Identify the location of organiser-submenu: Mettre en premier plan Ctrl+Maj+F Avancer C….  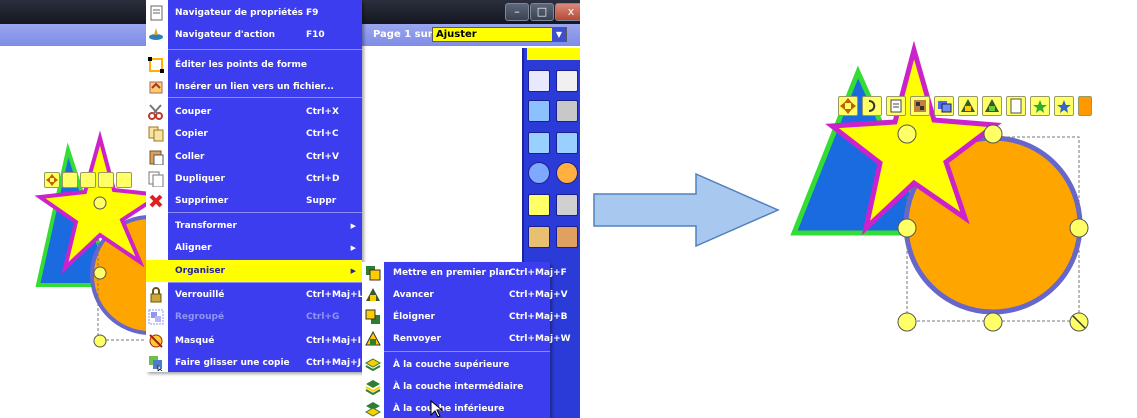
(466, 340).